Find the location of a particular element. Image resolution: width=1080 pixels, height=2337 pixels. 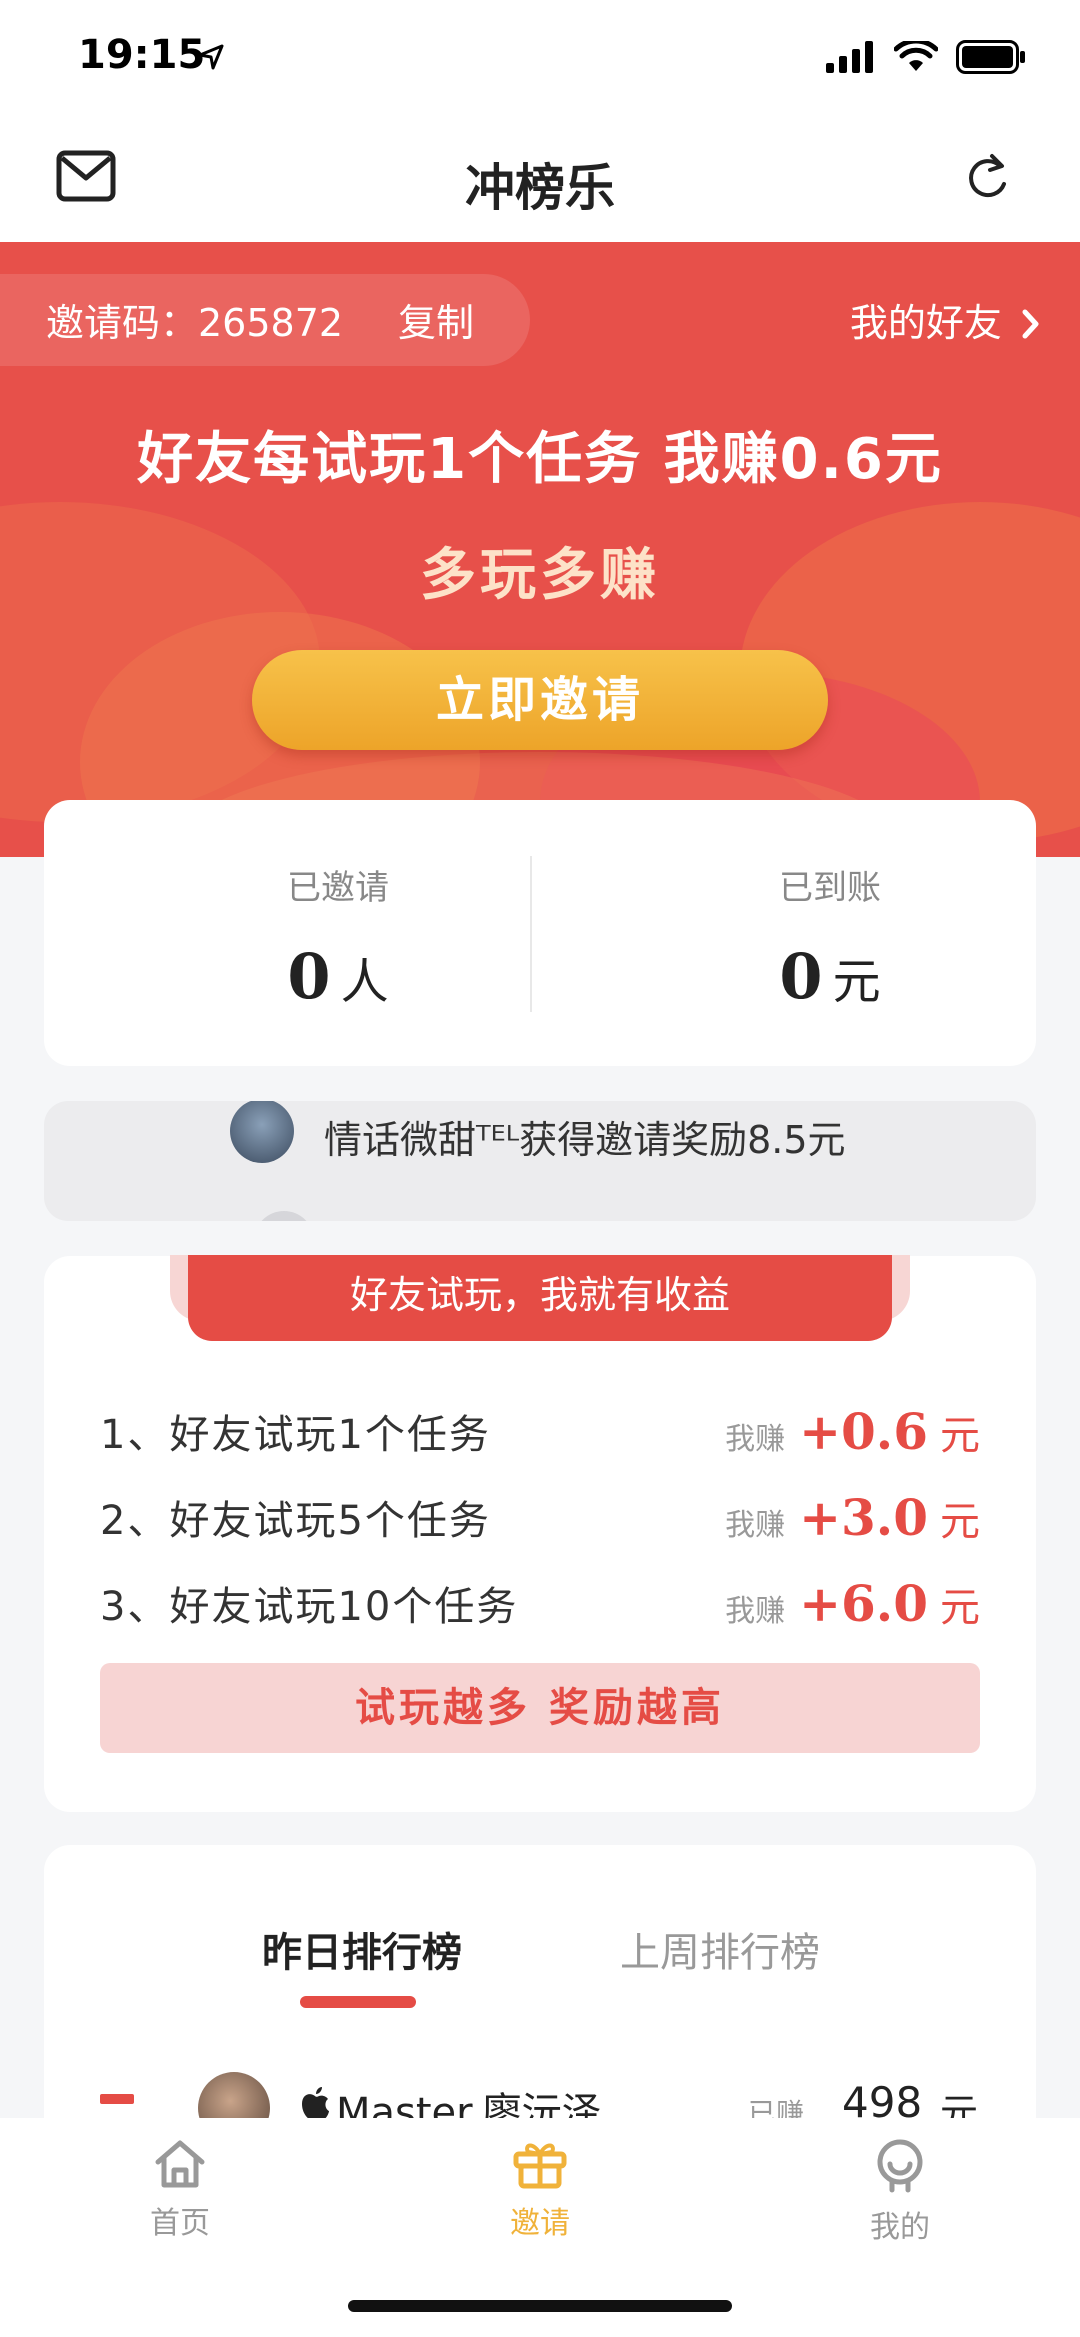

earn-amount: +0.6 is located at coordinates (863, 1431).